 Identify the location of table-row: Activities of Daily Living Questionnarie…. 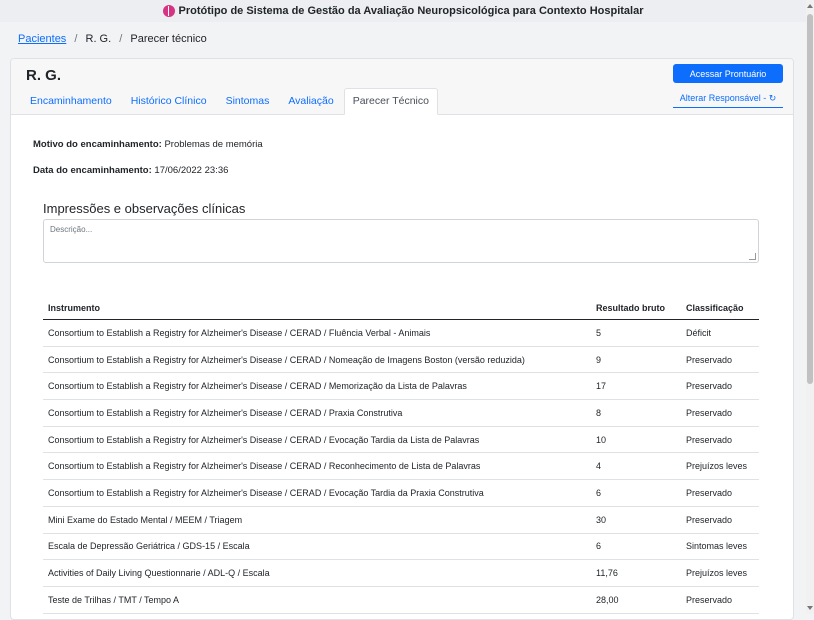
(401, 573).